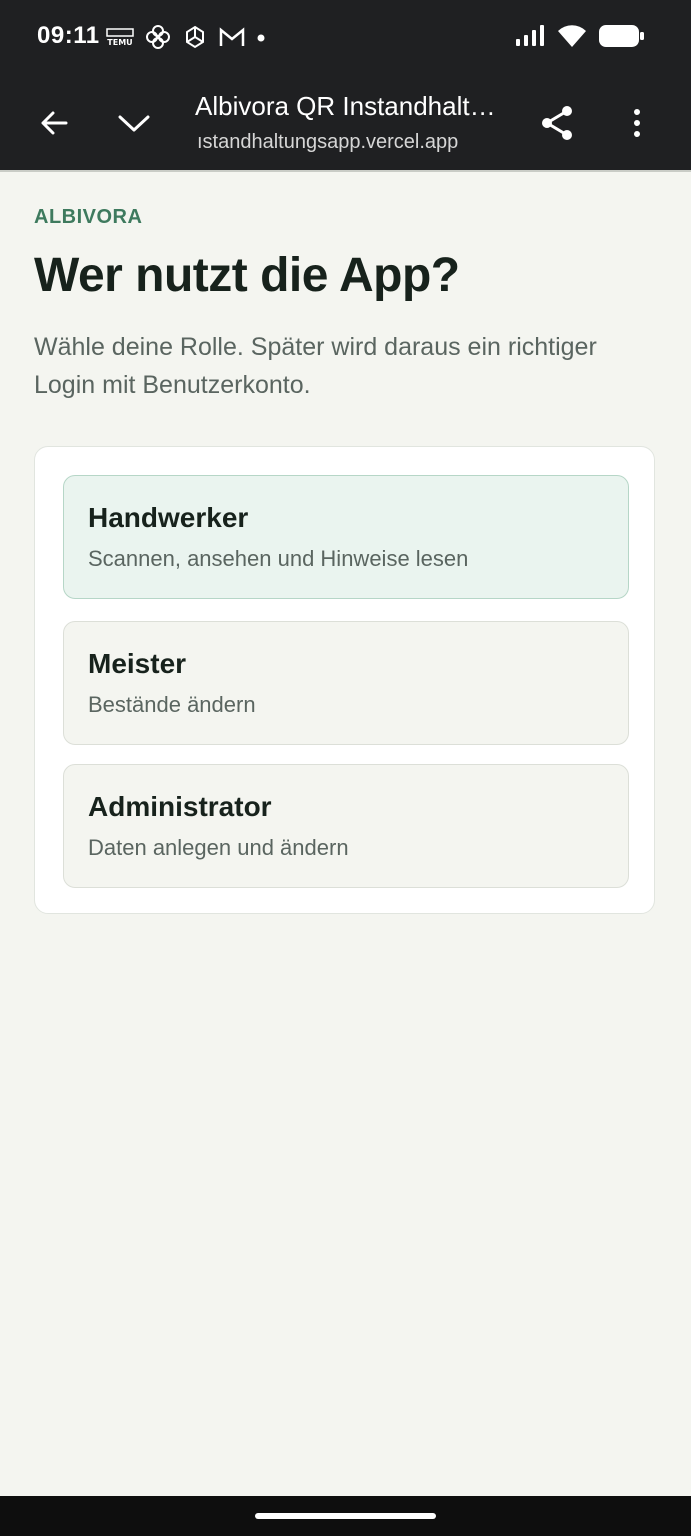 Image resolution: width=691 pixels, height=1536 pixels. Describe the element at coordinates (180, 806) in the screenshot. I see `role-title: Administrator` at that location.